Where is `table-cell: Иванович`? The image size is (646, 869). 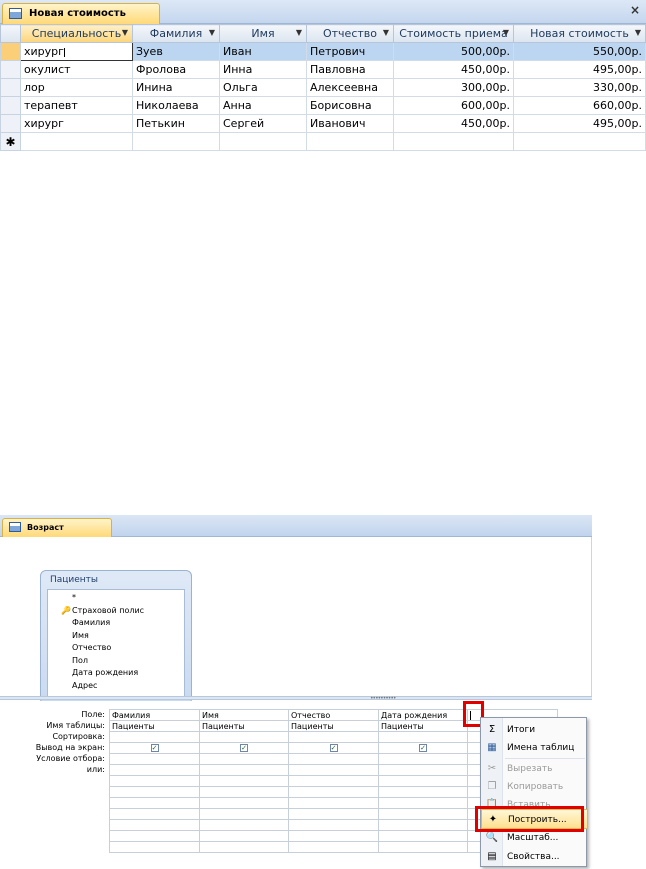
table-cell: Иванович is located at coordinates (350, 123).